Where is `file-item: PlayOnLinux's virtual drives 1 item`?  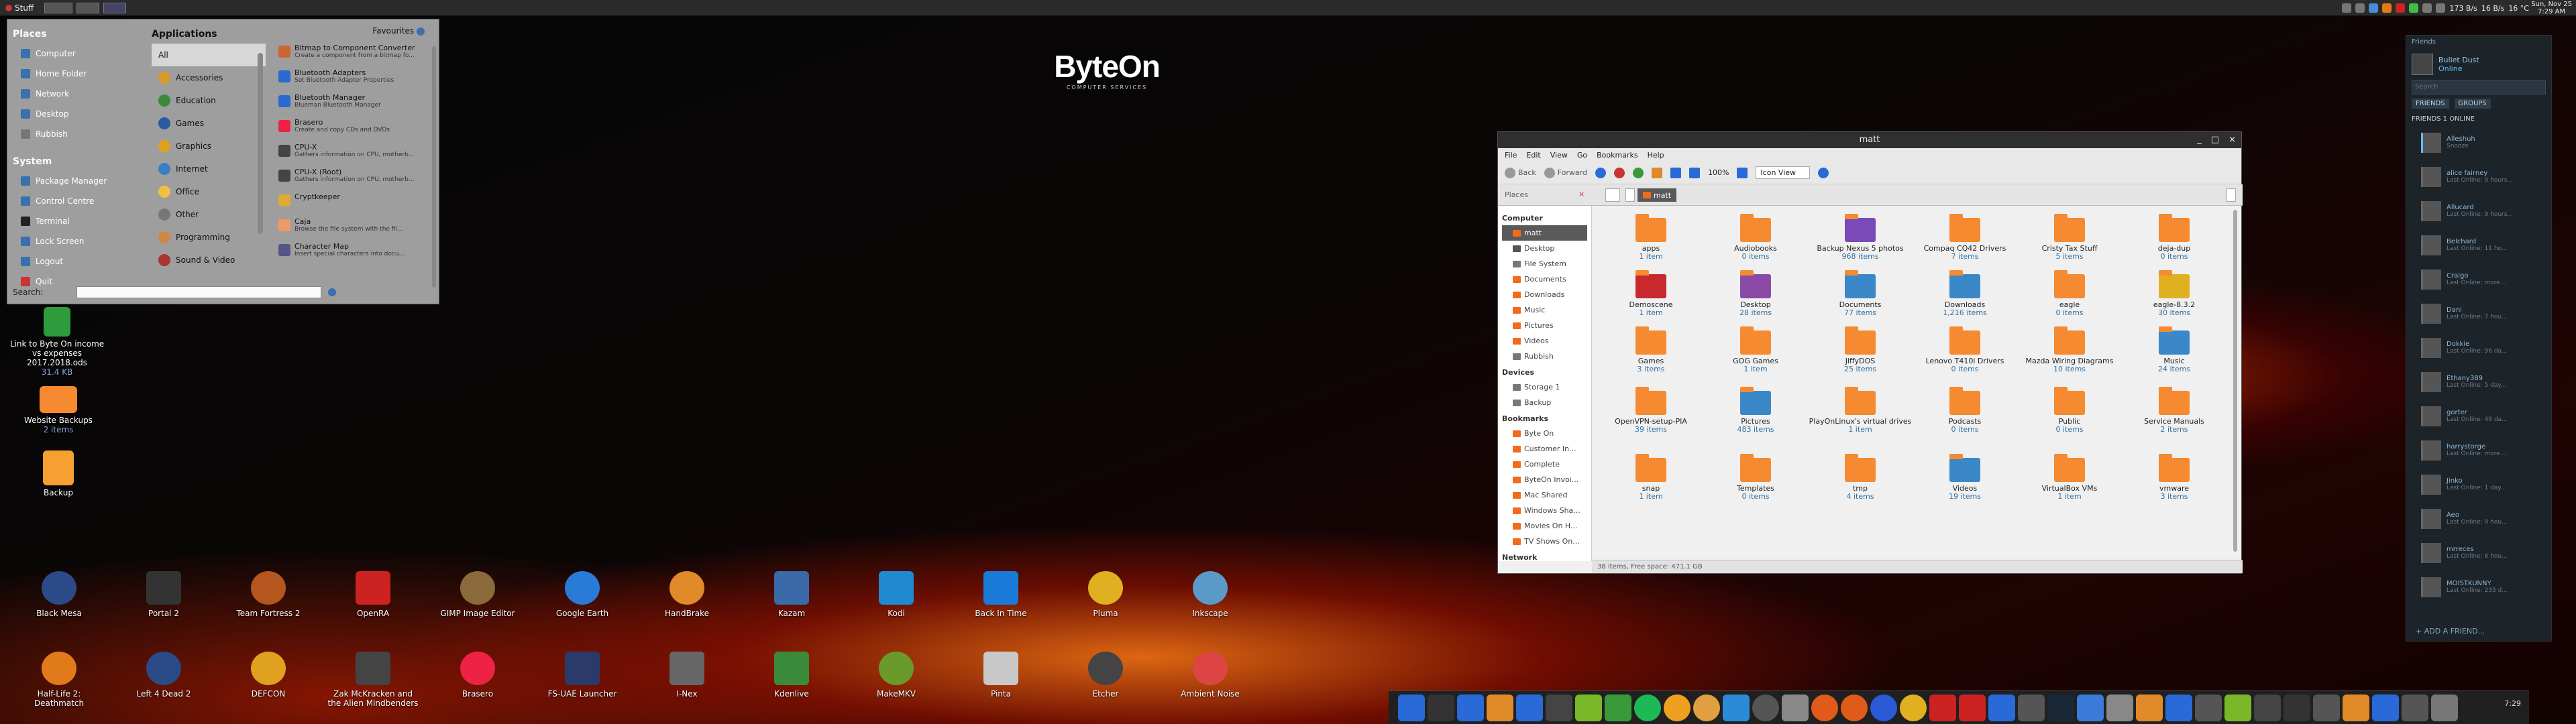 file-item: PlayOnLinux's virtual drives 1 item is located at coordinates (1860, 410).